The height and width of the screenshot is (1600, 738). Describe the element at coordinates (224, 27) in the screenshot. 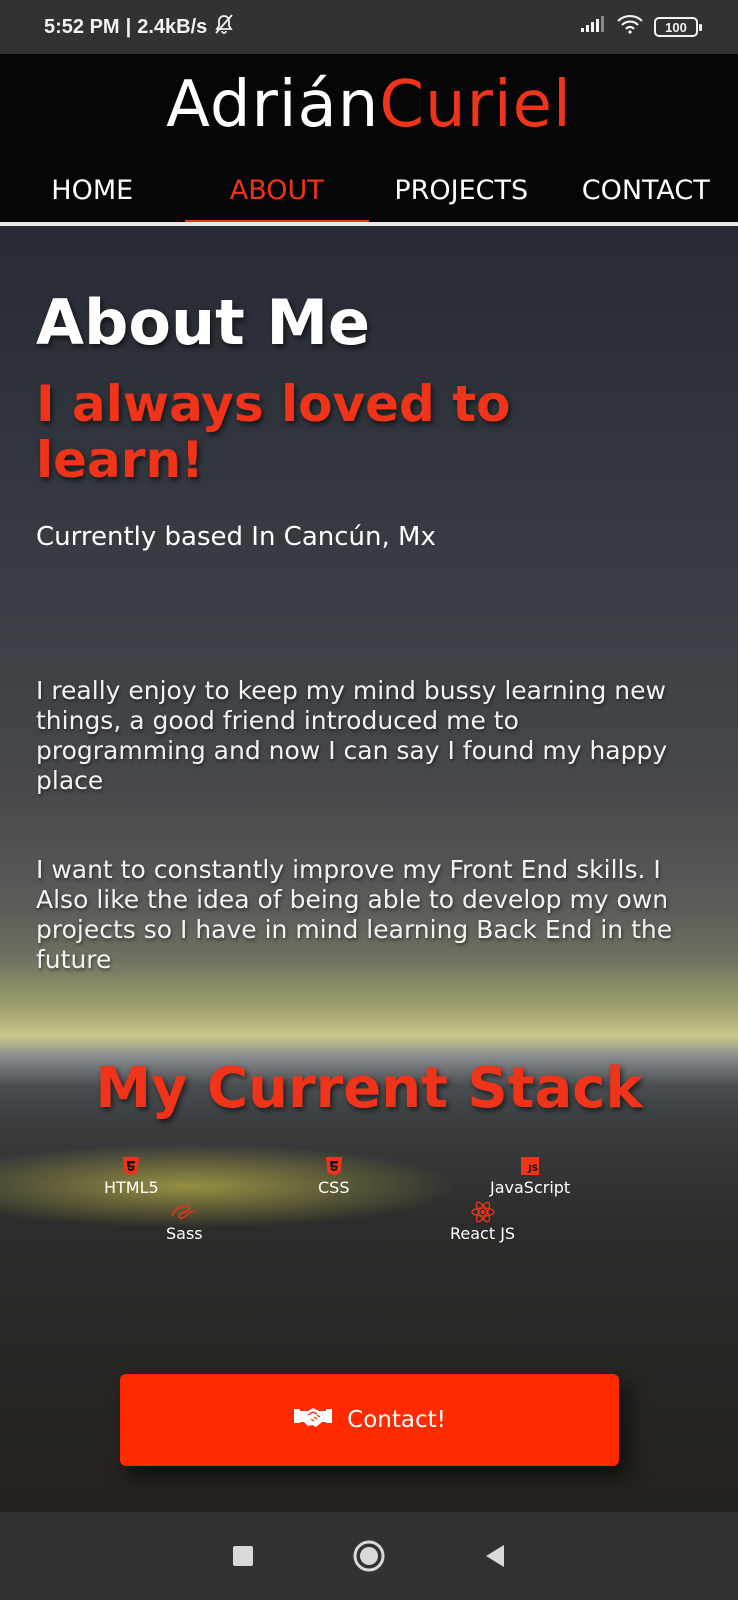

I see `muted-bell-icon` at that location.